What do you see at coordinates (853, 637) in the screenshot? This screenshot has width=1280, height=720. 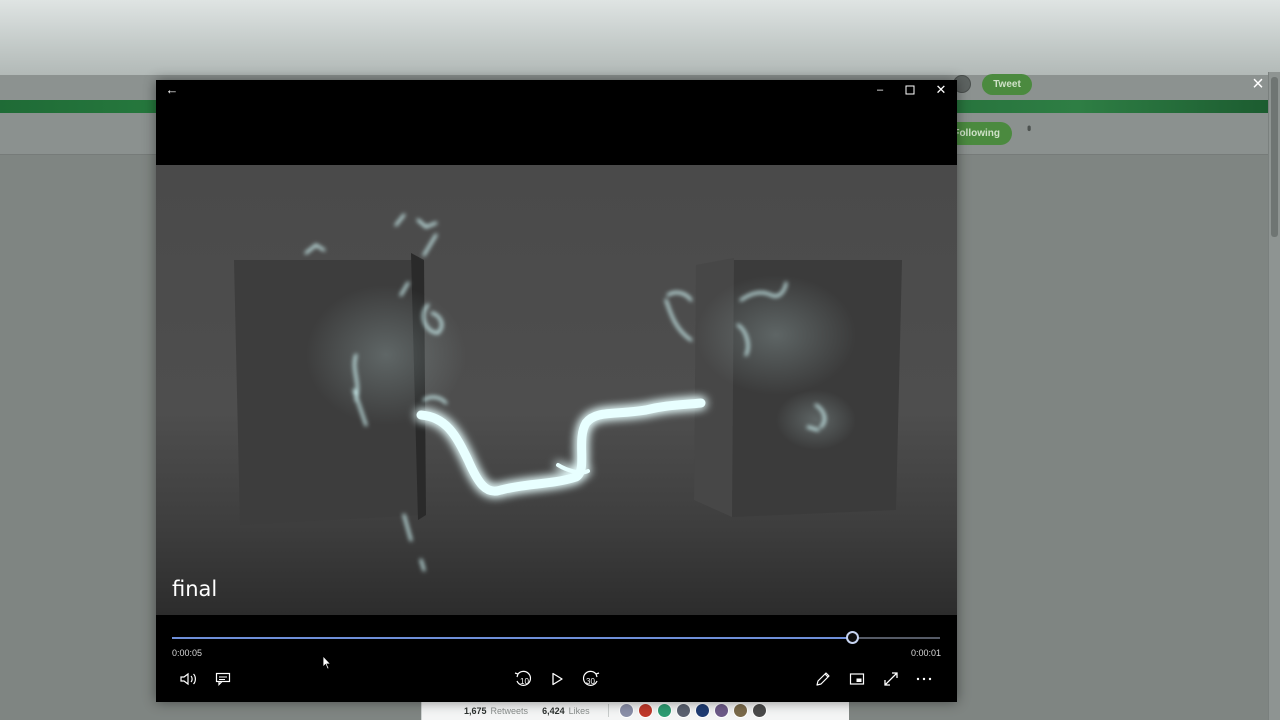 I see `seek-bar-thumb` at bounding box center [853, 637].